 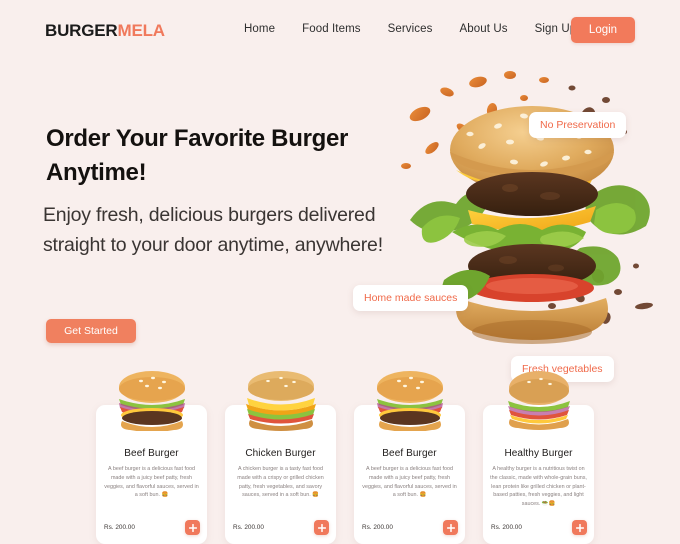 I want to click on badge-home-made-sauces: Home made sauces, so click(x=411, y=298).